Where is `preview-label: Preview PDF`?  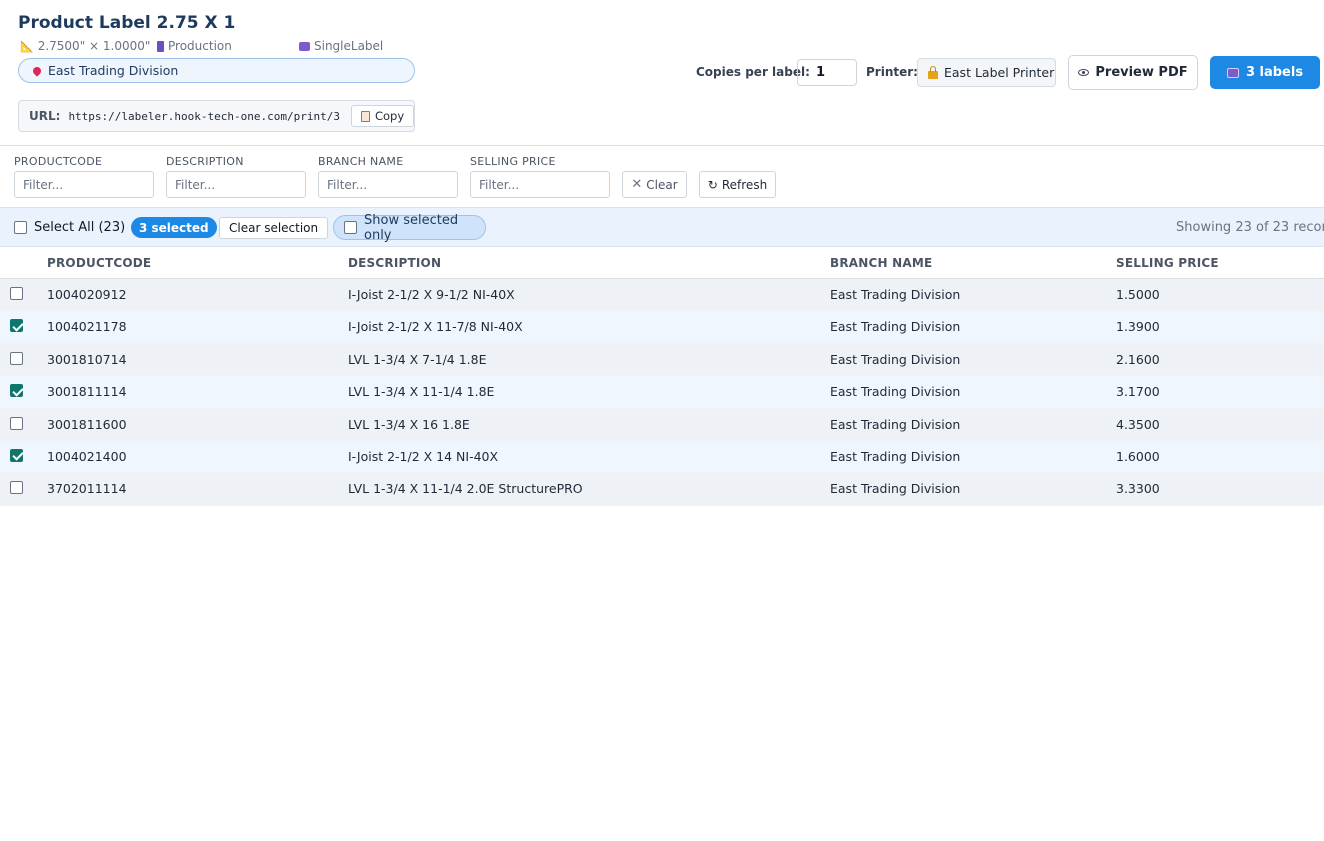
preview-label: Preview PDF is located at coordinates (1141, 72).